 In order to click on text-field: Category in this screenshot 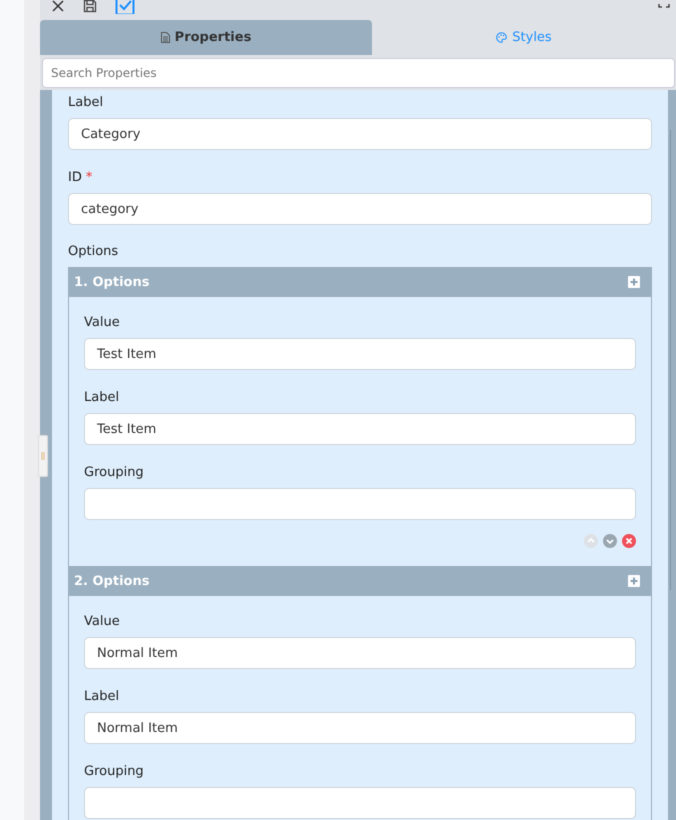, I will do `click(360, 134)`.